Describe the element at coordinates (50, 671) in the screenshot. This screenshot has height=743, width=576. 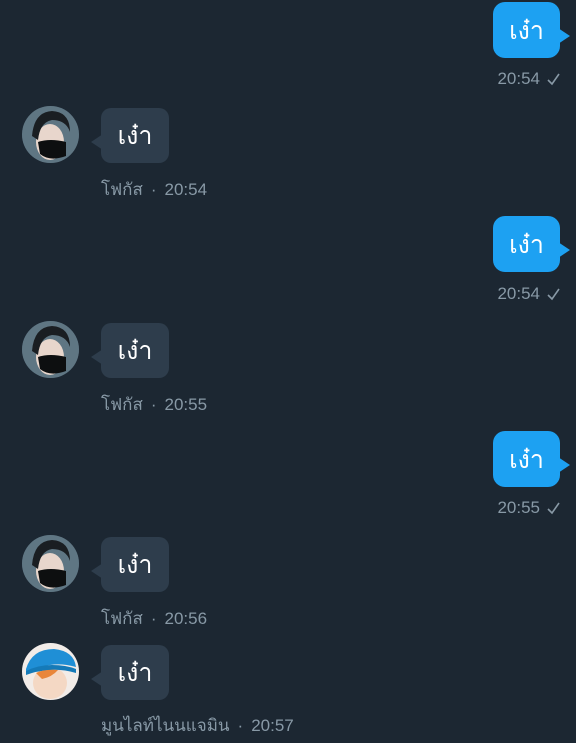
I see `blue-cap-user-avatar` at that location.